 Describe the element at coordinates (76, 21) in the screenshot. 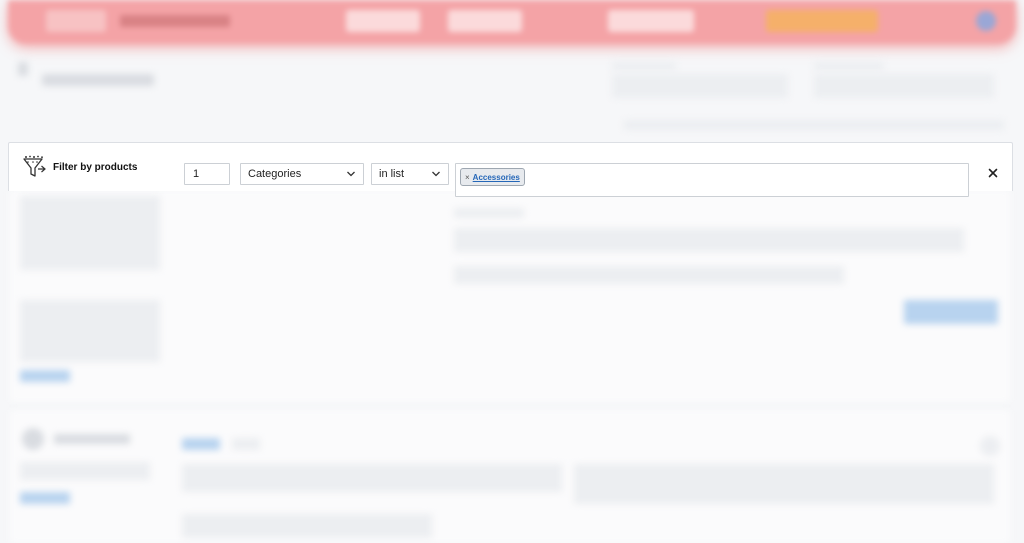

I see `header-logo` at that location.